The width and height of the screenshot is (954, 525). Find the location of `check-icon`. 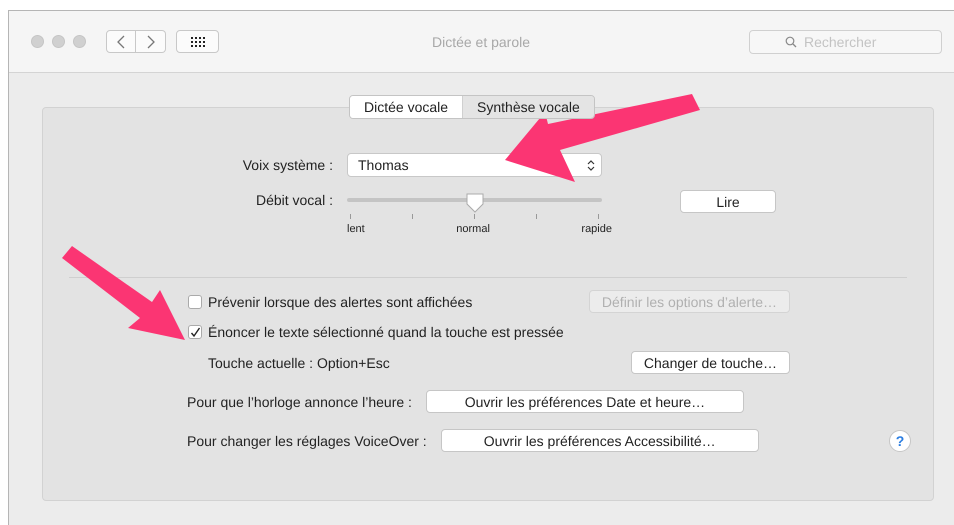

check-icon is located at coordinates (195, 332).